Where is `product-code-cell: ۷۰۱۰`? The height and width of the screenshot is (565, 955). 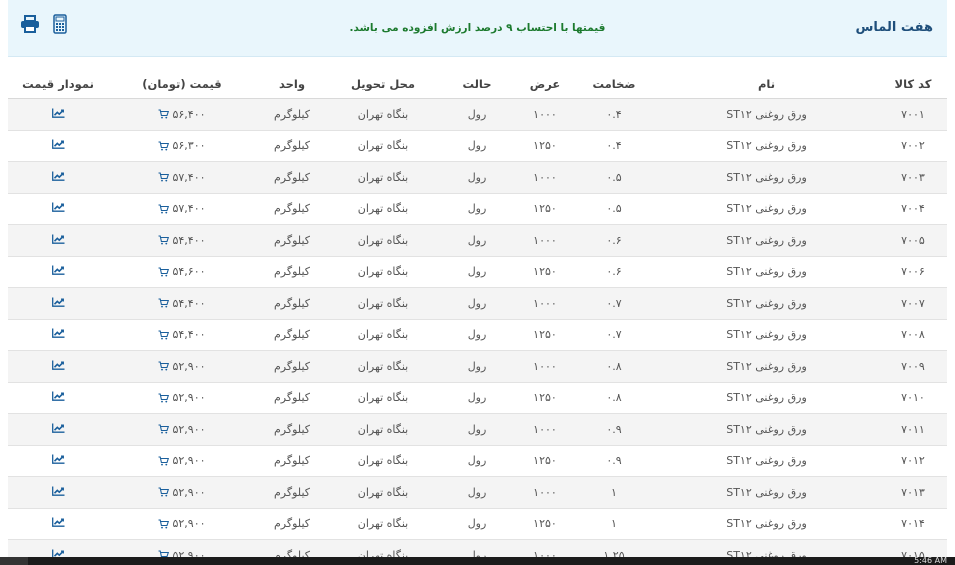
product-code-cell: ۷۰۱۰ is located at coordinates (913, 398).